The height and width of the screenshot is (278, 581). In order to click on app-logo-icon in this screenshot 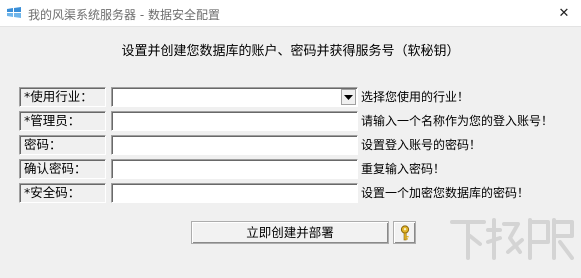, I will do `click(14, 13)`.